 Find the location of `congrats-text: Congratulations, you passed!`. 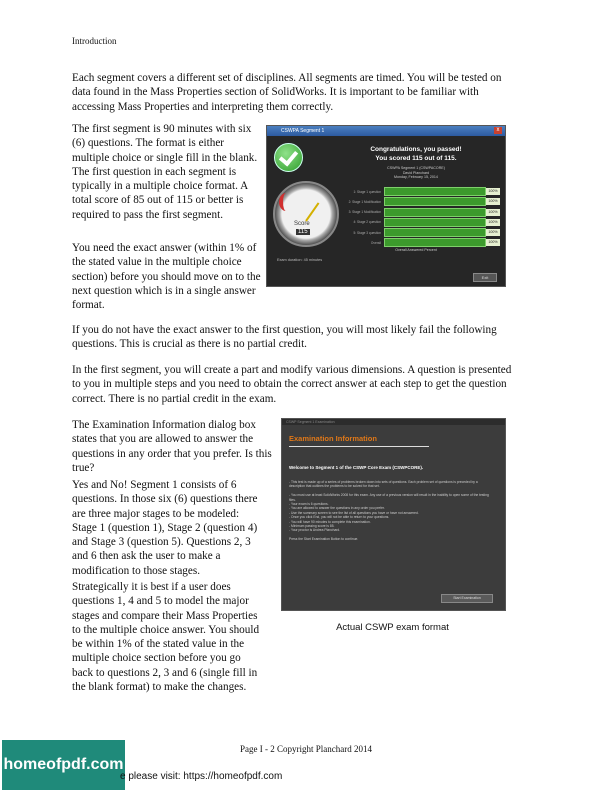

congrats-text: Congratulations, you passed! is located at coordinates (416, 149).